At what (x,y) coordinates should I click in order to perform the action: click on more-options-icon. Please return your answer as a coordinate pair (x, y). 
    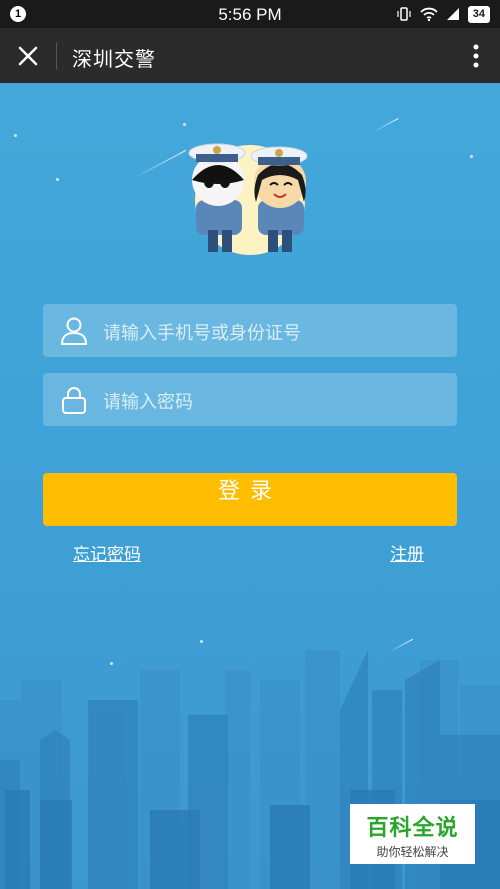
    Looking at the image, I should click on (476, 56).